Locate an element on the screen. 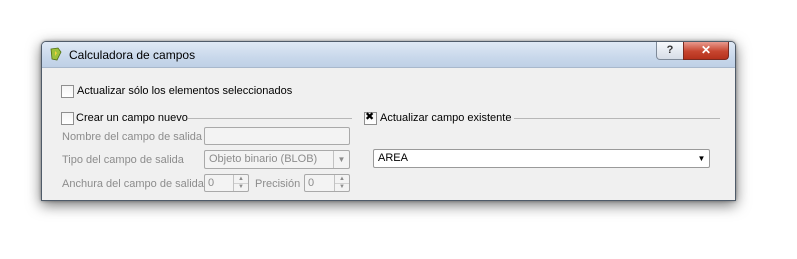 The width and height of the screenshot is (797, 259). update-existing-field-checkbox is located at coordinates (370, 118).